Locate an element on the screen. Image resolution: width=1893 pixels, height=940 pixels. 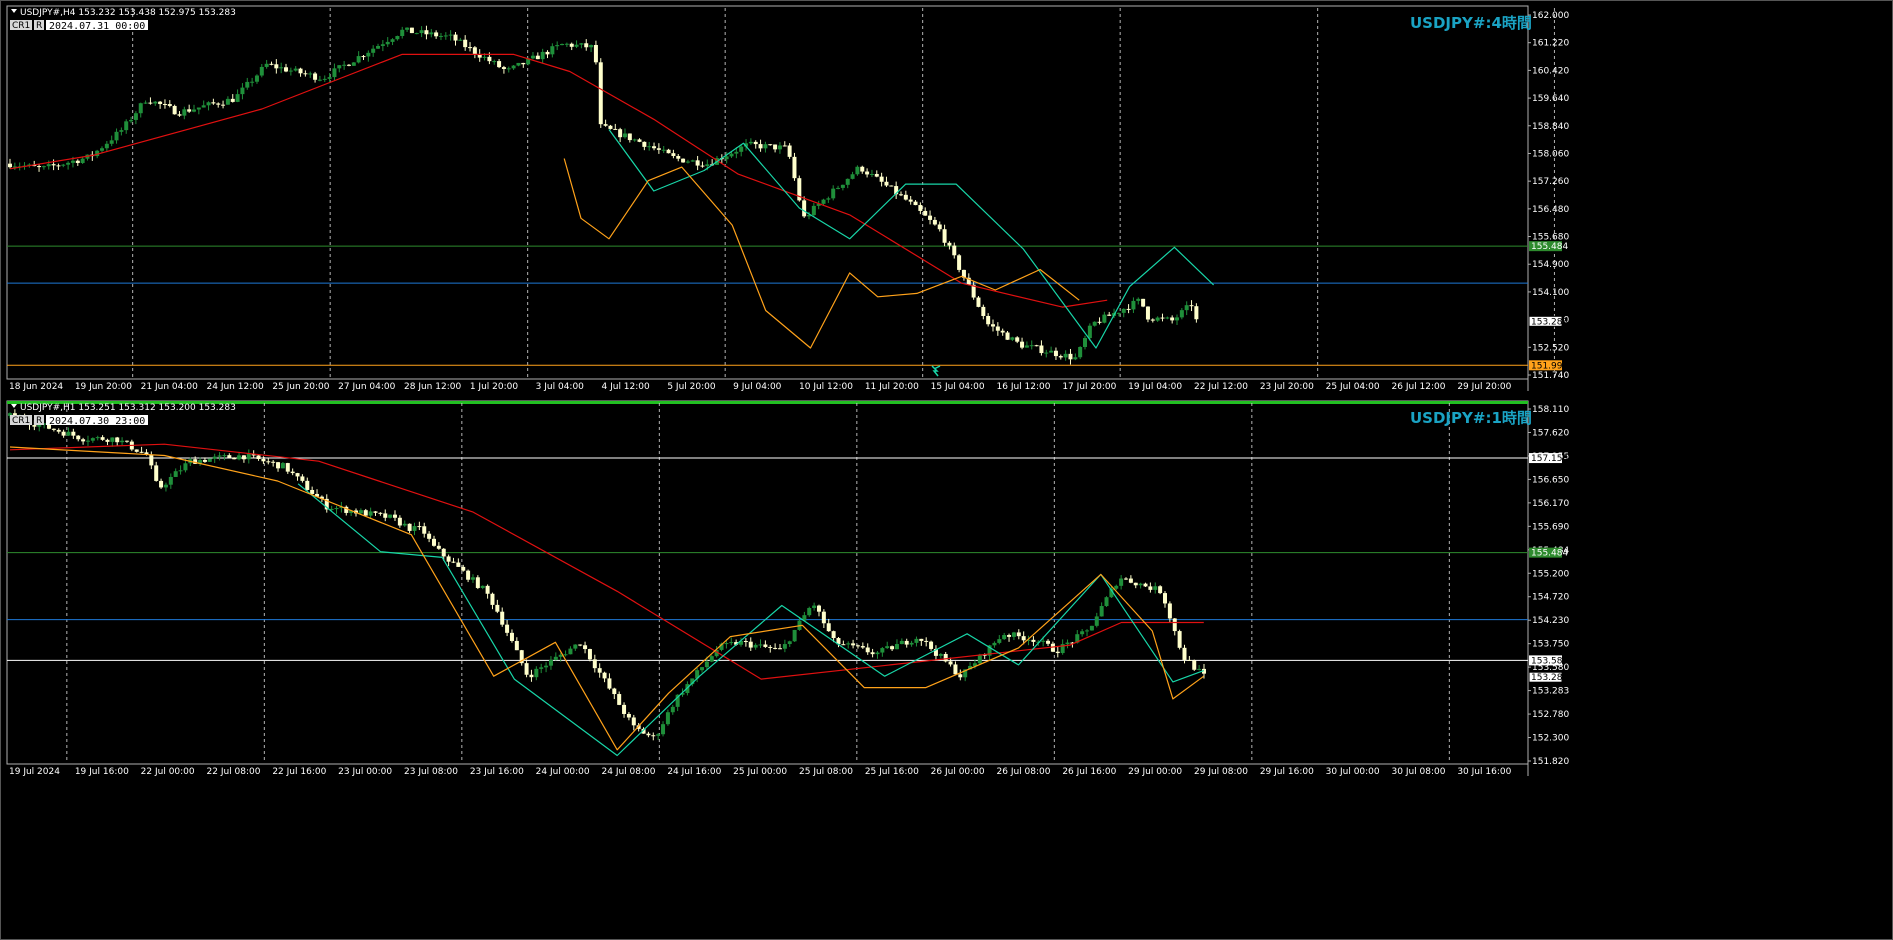
x-tick-label: 5 Jul 20:00 is located at coordinates (691, 387).